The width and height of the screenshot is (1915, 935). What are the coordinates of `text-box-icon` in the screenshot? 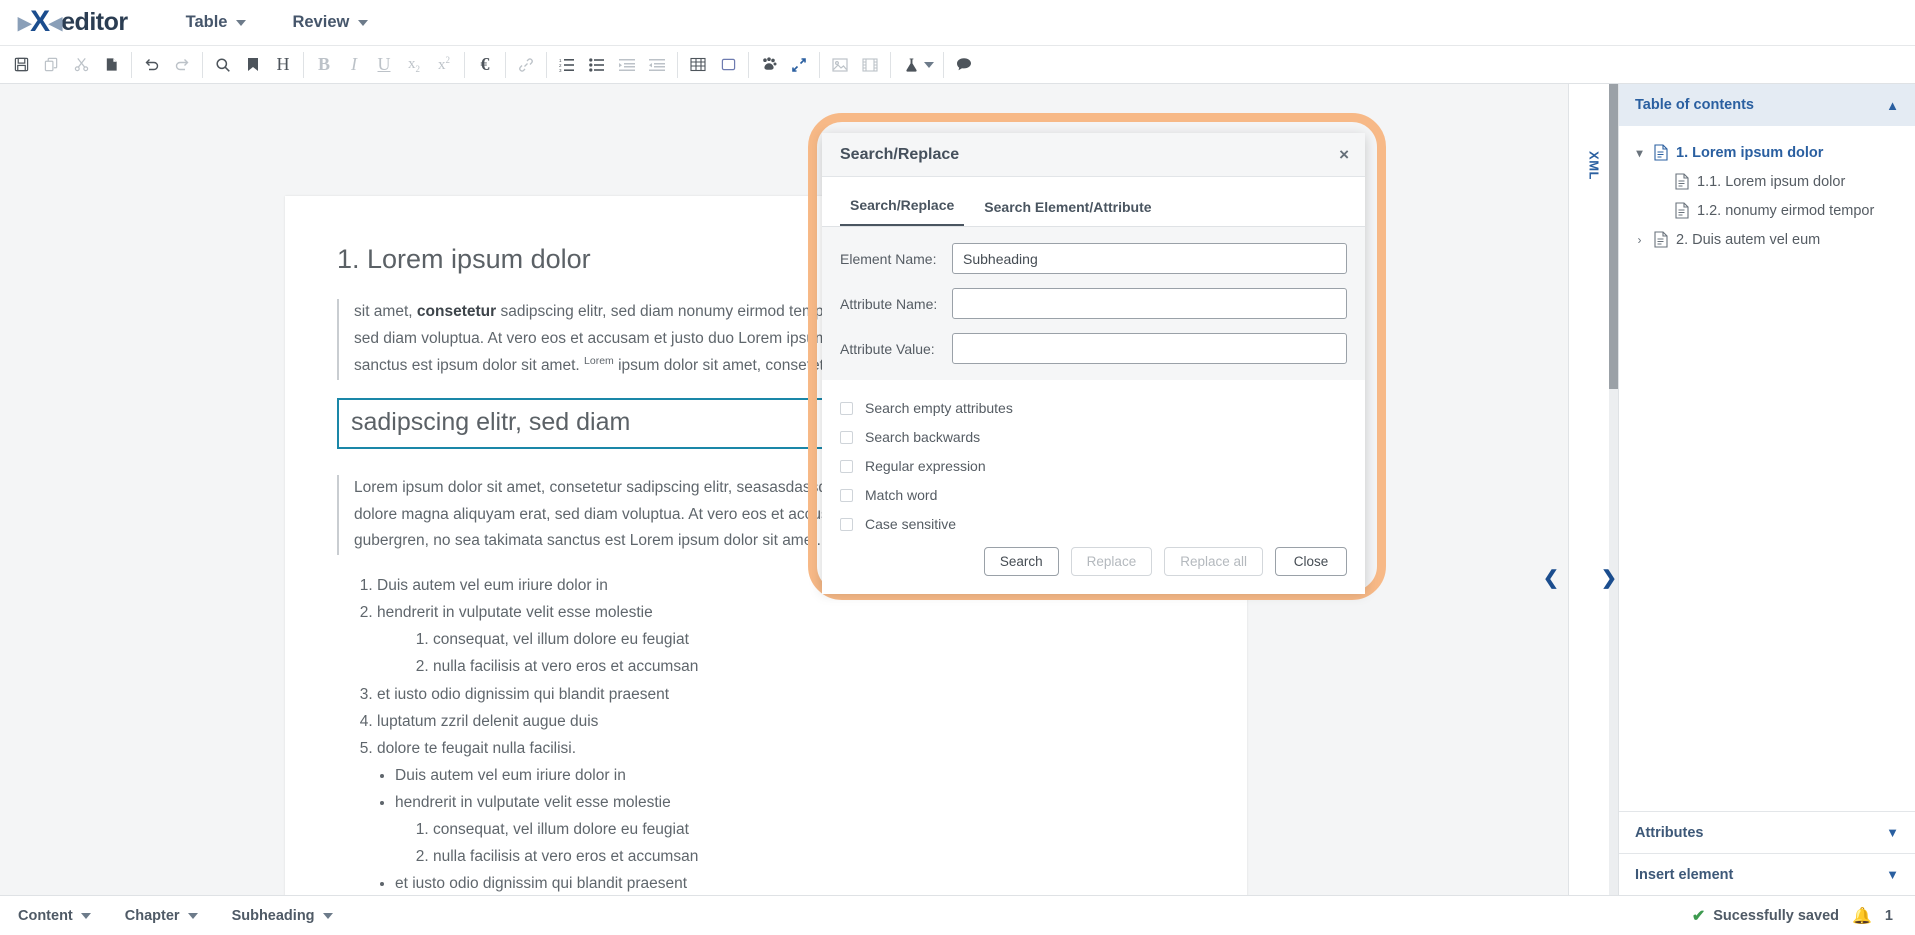 It's located at (728, 65).